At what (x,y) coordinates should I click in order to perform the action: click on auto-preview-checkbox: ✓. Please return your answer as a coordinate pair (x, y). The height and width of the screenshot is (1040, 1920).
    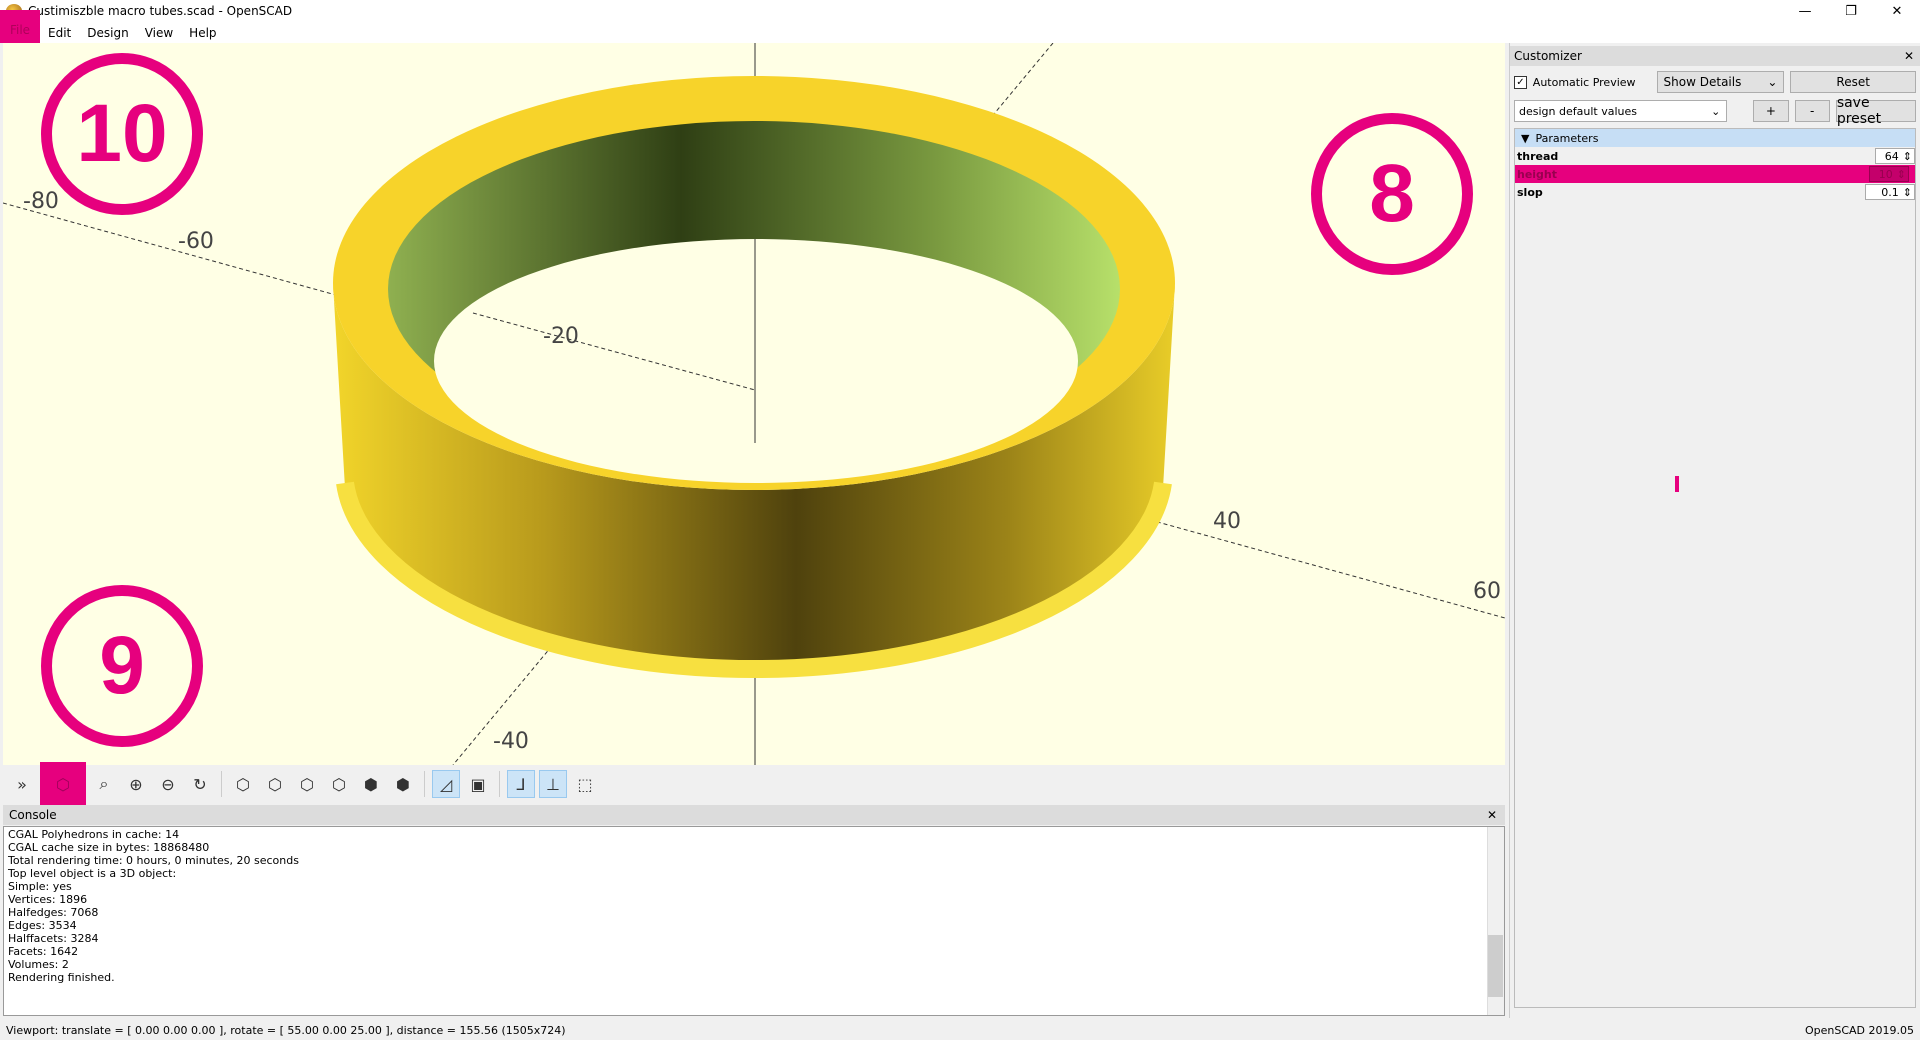
    Looking at the image, I should click on (1520, 82).